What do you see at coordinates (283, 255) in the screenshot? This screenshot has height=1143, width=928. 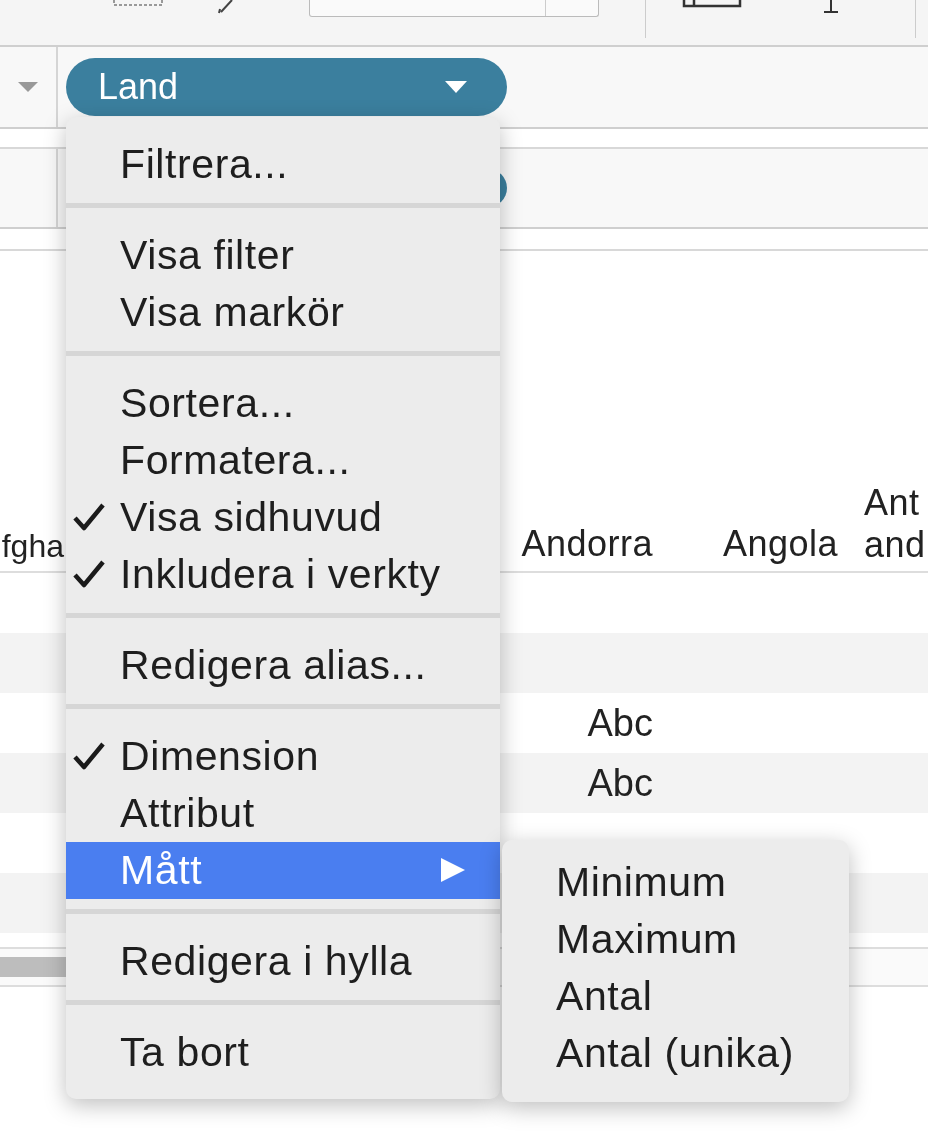 I see `menu-item: Visa filter` at bounding box center [283, 255].